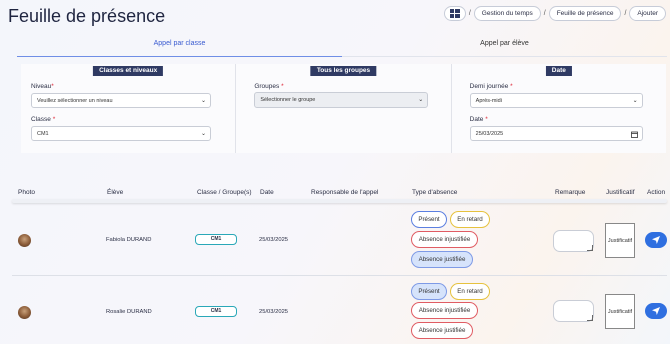  Describe the element at coordinates (288, 100) in the screenshot. I see `groupes-select-value: Sélectionner le groupe` at that location.